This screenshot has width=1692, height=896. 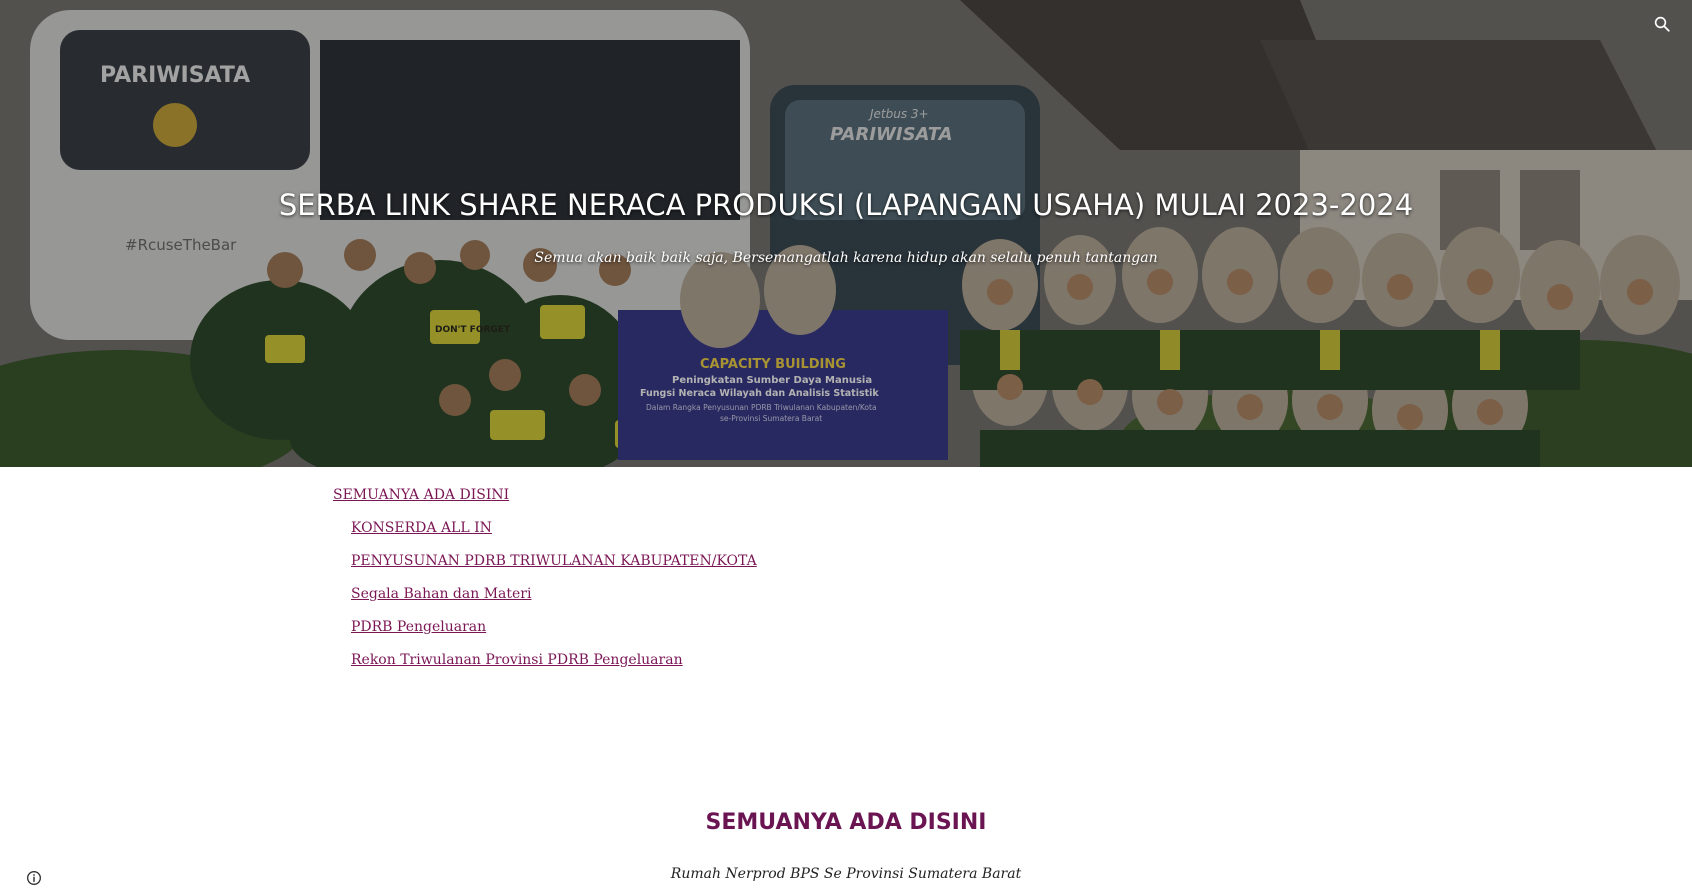 What do you see at coordinates (418, 627) in the screenshot?
I see `nav-link-pdrb-pengeluaran: PDRB Pengeluaran` at bounding box center [418, 627].